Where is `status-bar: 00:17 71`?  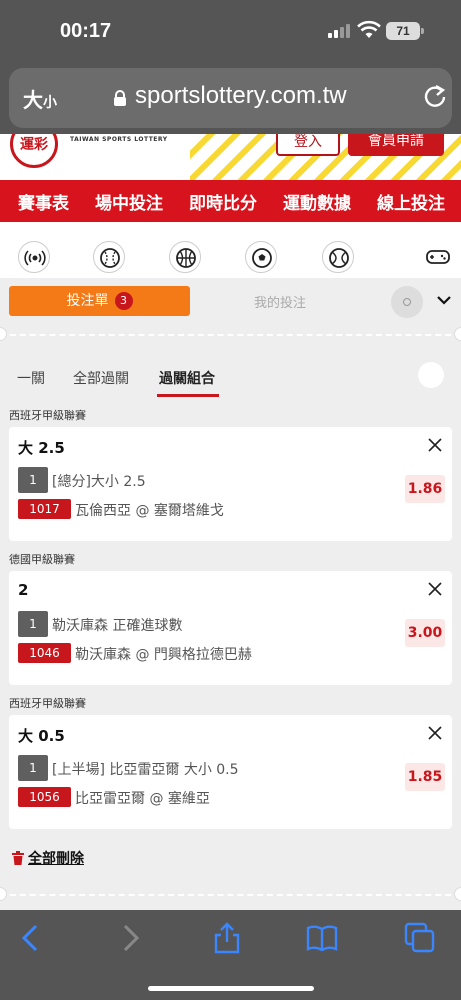
status-bar: 00:17 71 is located at coordinates (230, 31).